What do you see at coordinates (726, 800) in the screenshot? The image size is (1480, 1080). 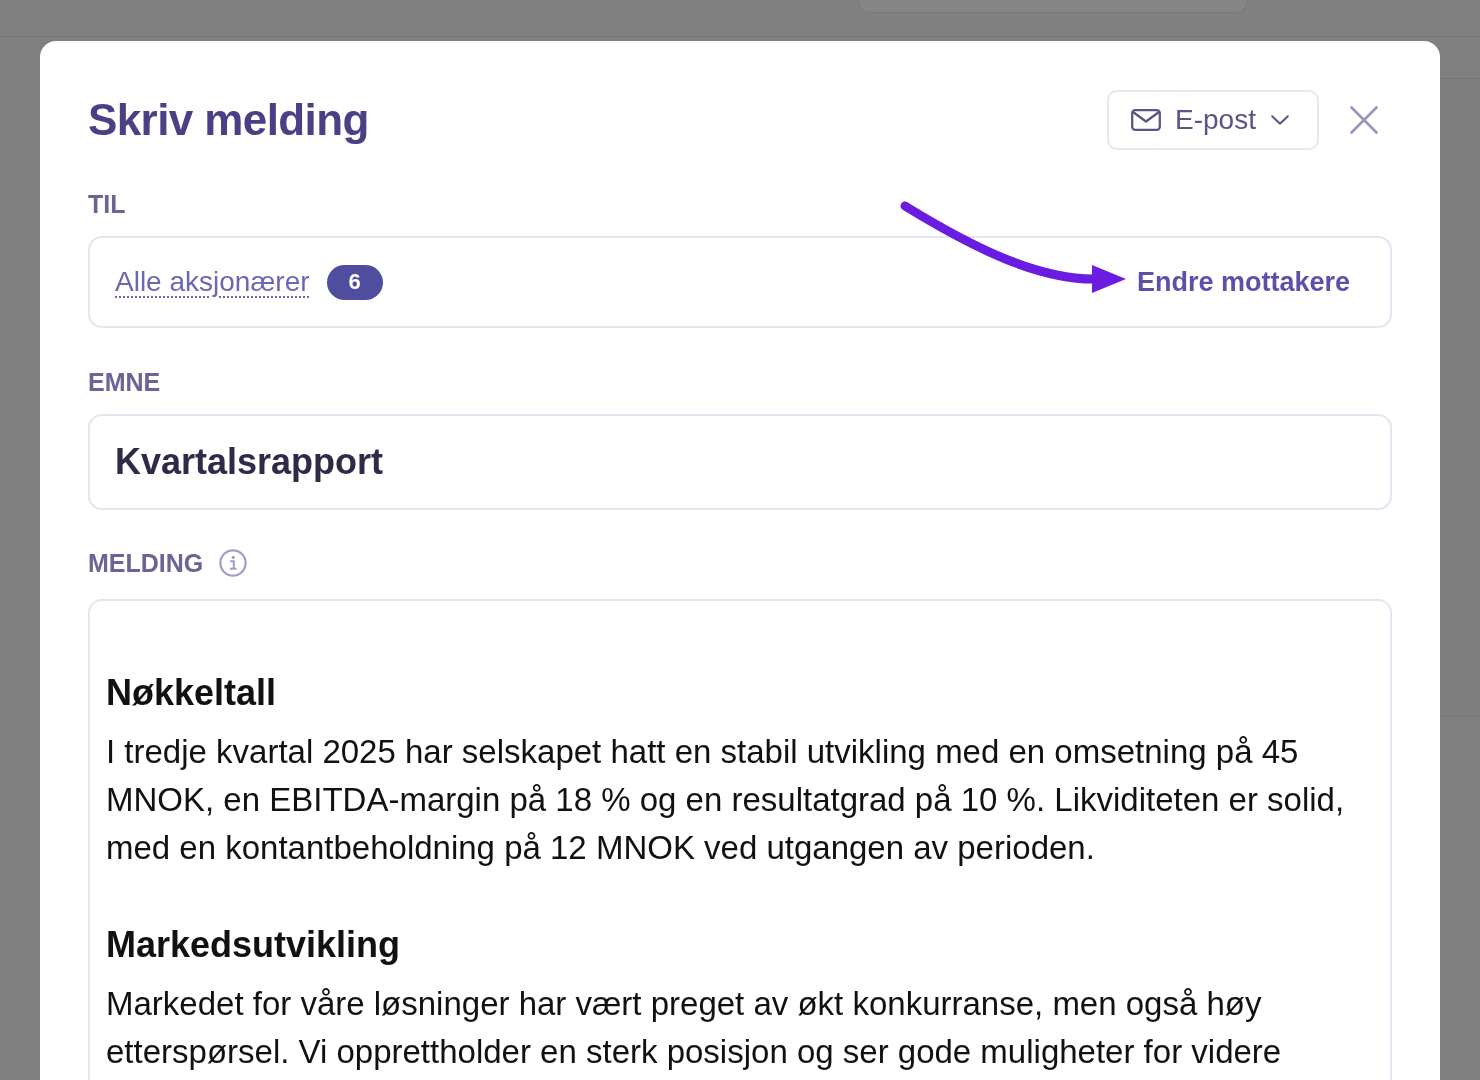 I see `message-paragraph: I tredje kvartal 2025 har selskapet hatt en stabil utvikling med en omsetning på 45 MNOK, en EBITDA-margin på 18 % og en resultatgrad på 10 %. Likviditeten er solid, med en kontantbeholdning på 12 MNOK ved utgangen av perioden.` at bounding box center [726, 800].